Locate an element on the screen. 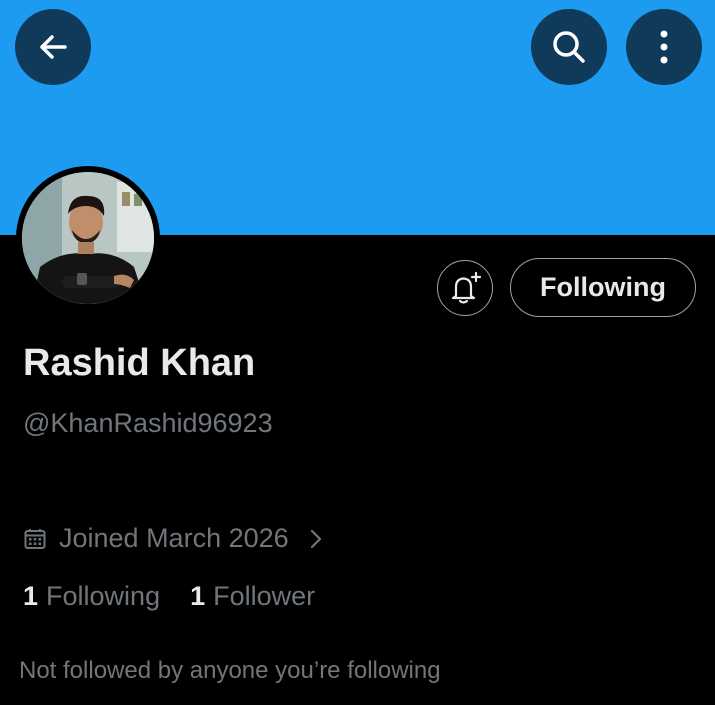 The height and width of the screenshot is (705, 715). avatar is located at coordinates (88, 238).